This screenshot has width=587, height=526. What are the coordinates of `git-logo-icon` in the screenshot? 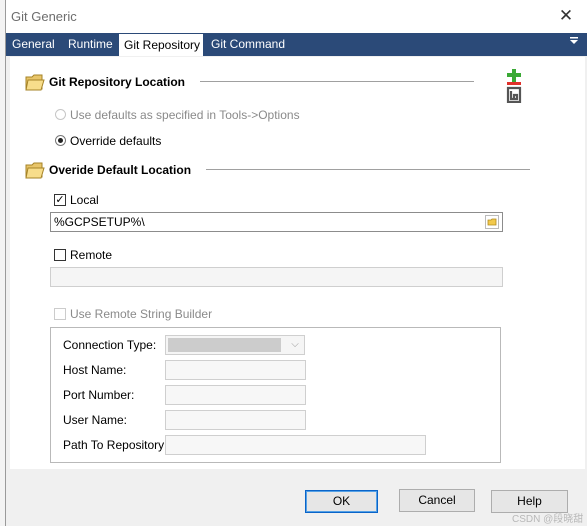 It's located at (514, 86).